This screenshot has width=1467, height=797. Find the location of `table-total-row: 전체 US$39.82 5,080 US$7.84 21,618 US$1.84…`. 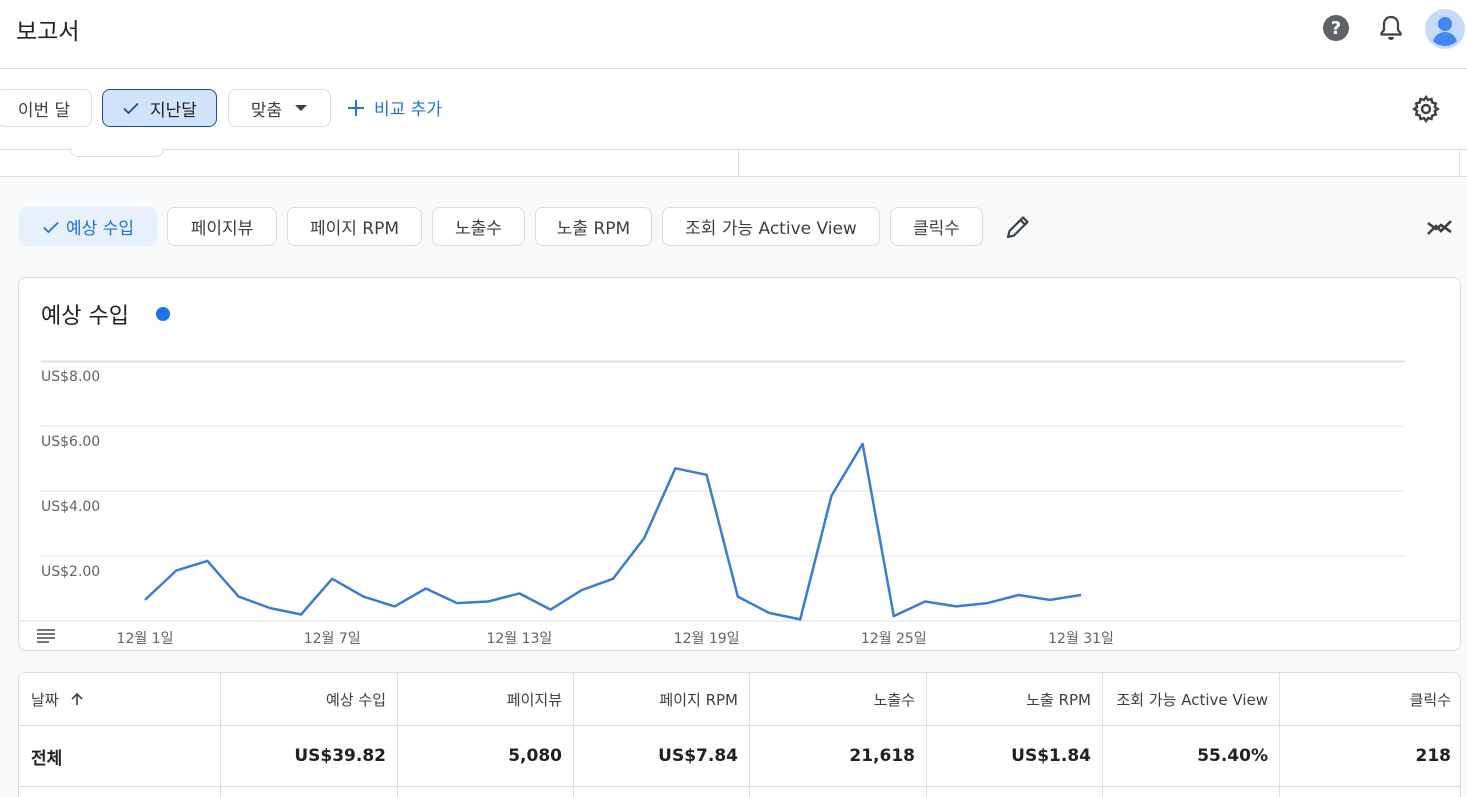

table-total-row: 전체 US$39.82 5,080 US$7.84 21,618 US$1.84… is located at coordinates (739, 756).